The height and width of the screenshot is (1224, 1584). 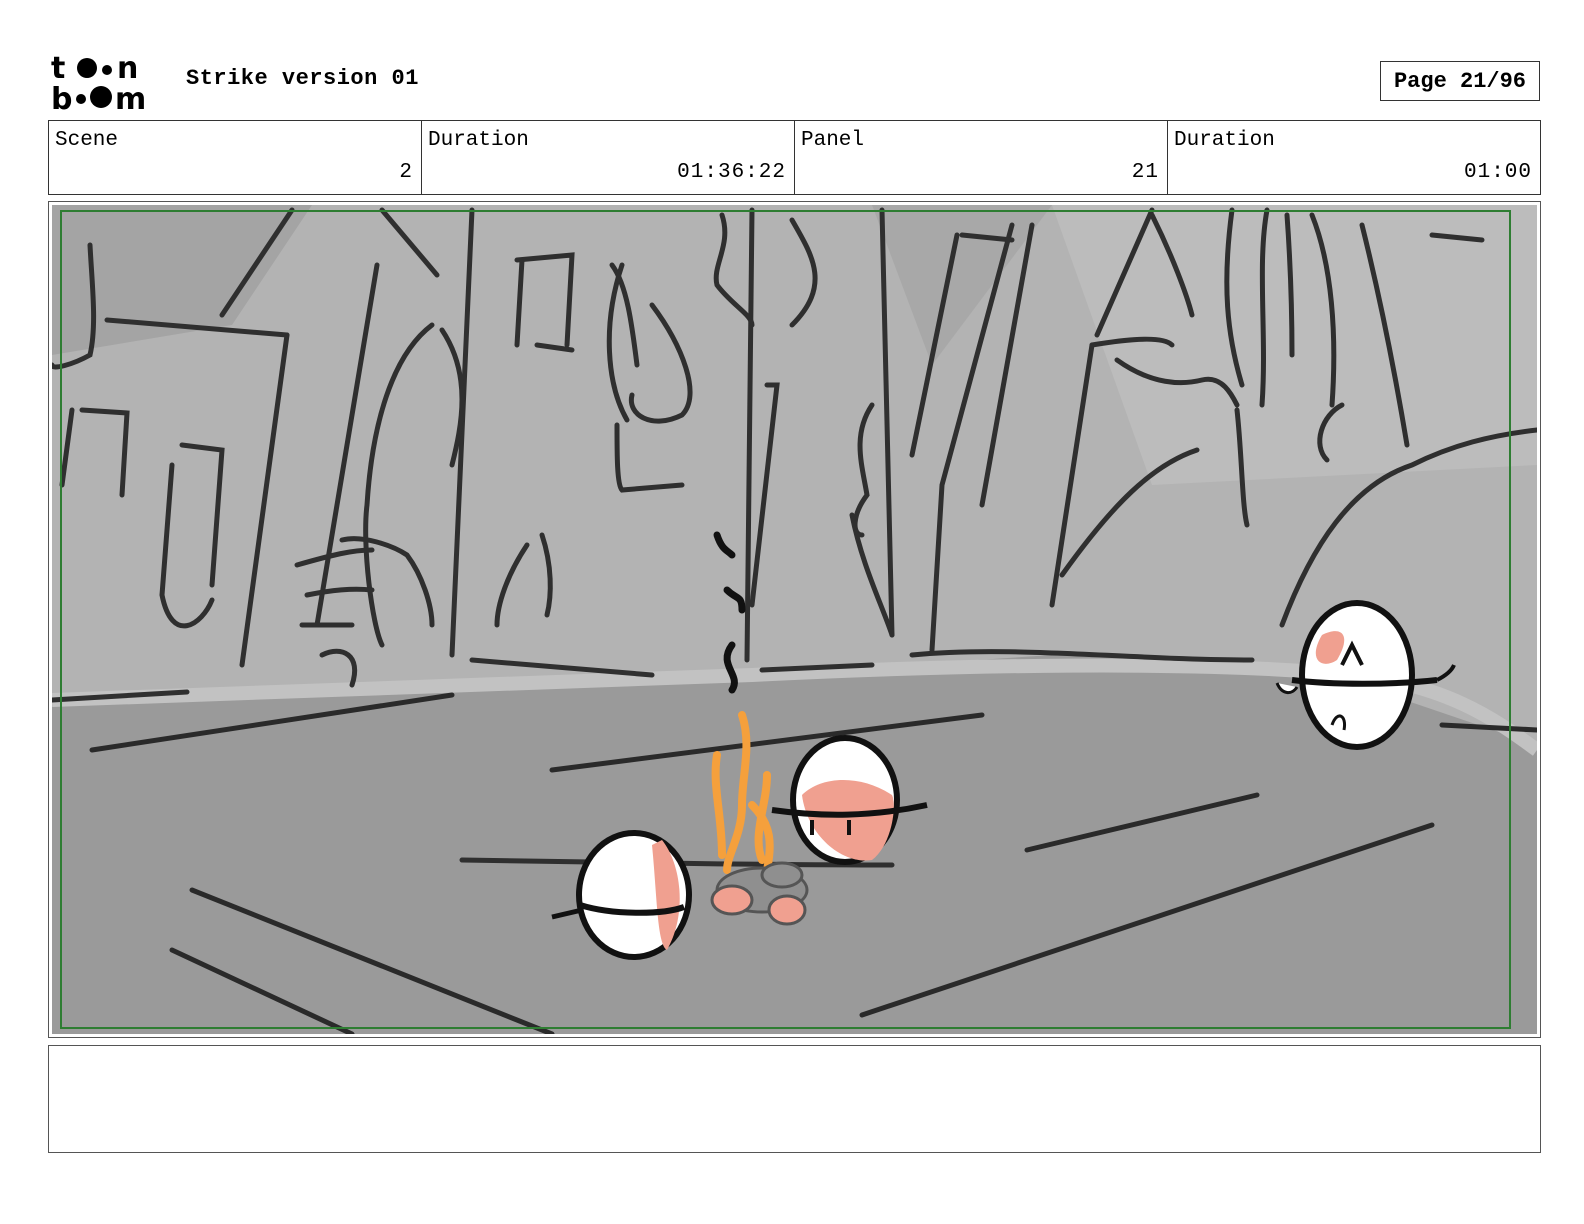 What do you see at coordinates (406, 172) in the screenshot?
I see `scene-value: 2` at bounding box center [406, 172].